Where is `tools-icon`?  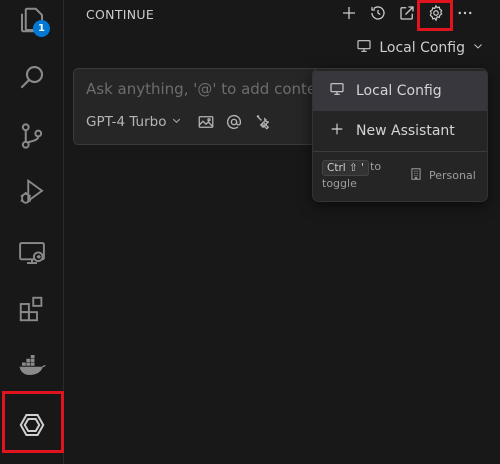
tools-icon is located at coordinates (263, 125).